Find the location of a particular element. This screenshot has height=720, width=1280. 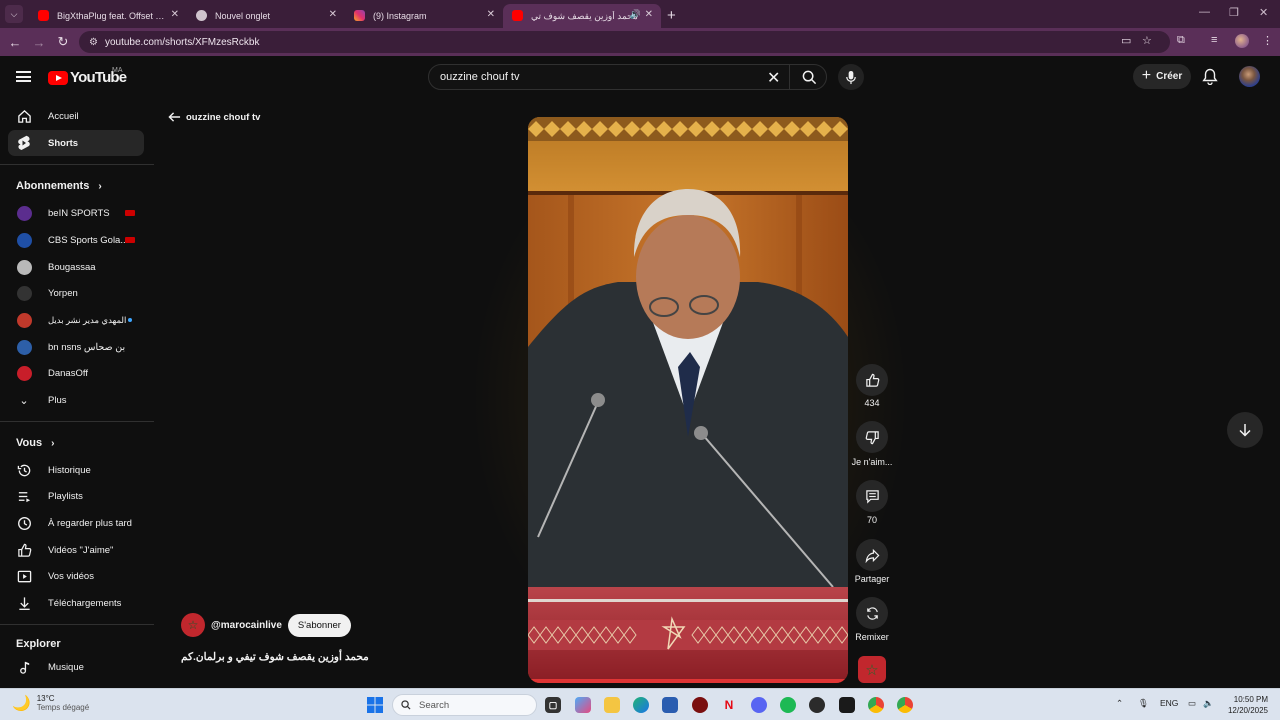

channel-handle: @marocainlive is located at coordinates (246, 625).